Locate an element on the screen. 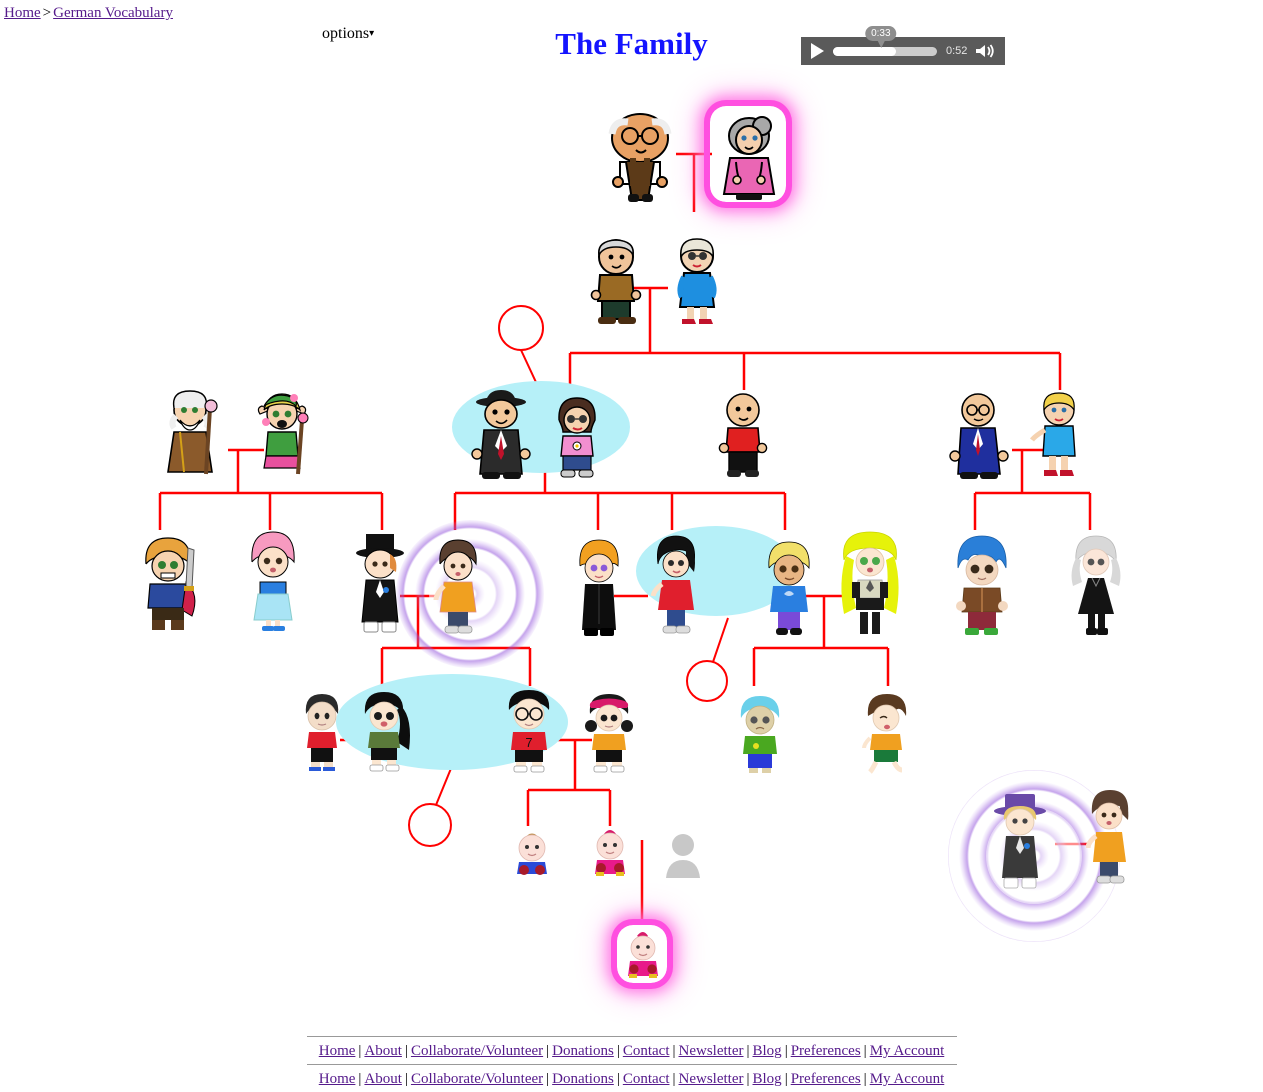 This screenshot has height=1092, width=1263. svg-text: 7 is located at coordinates (528, 742).